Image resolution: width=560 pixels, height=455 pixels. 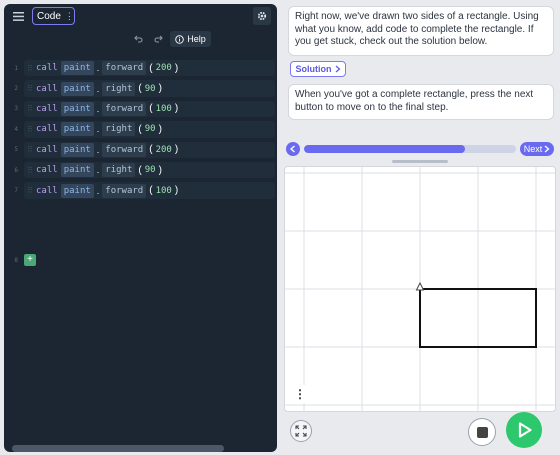 What do you see at coordinates (18, 16) in the screenshot?
I see `menu-icon` at bounding box center [18, 16].